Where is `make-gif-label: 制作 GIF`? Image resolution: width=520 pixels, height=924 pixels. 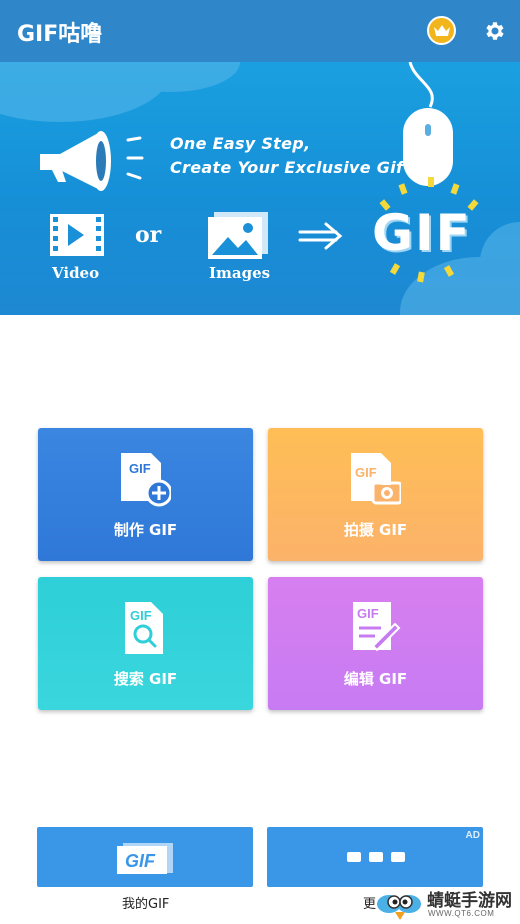 make-gif-label: 制作 GIF is located at coordinates (145, 530).